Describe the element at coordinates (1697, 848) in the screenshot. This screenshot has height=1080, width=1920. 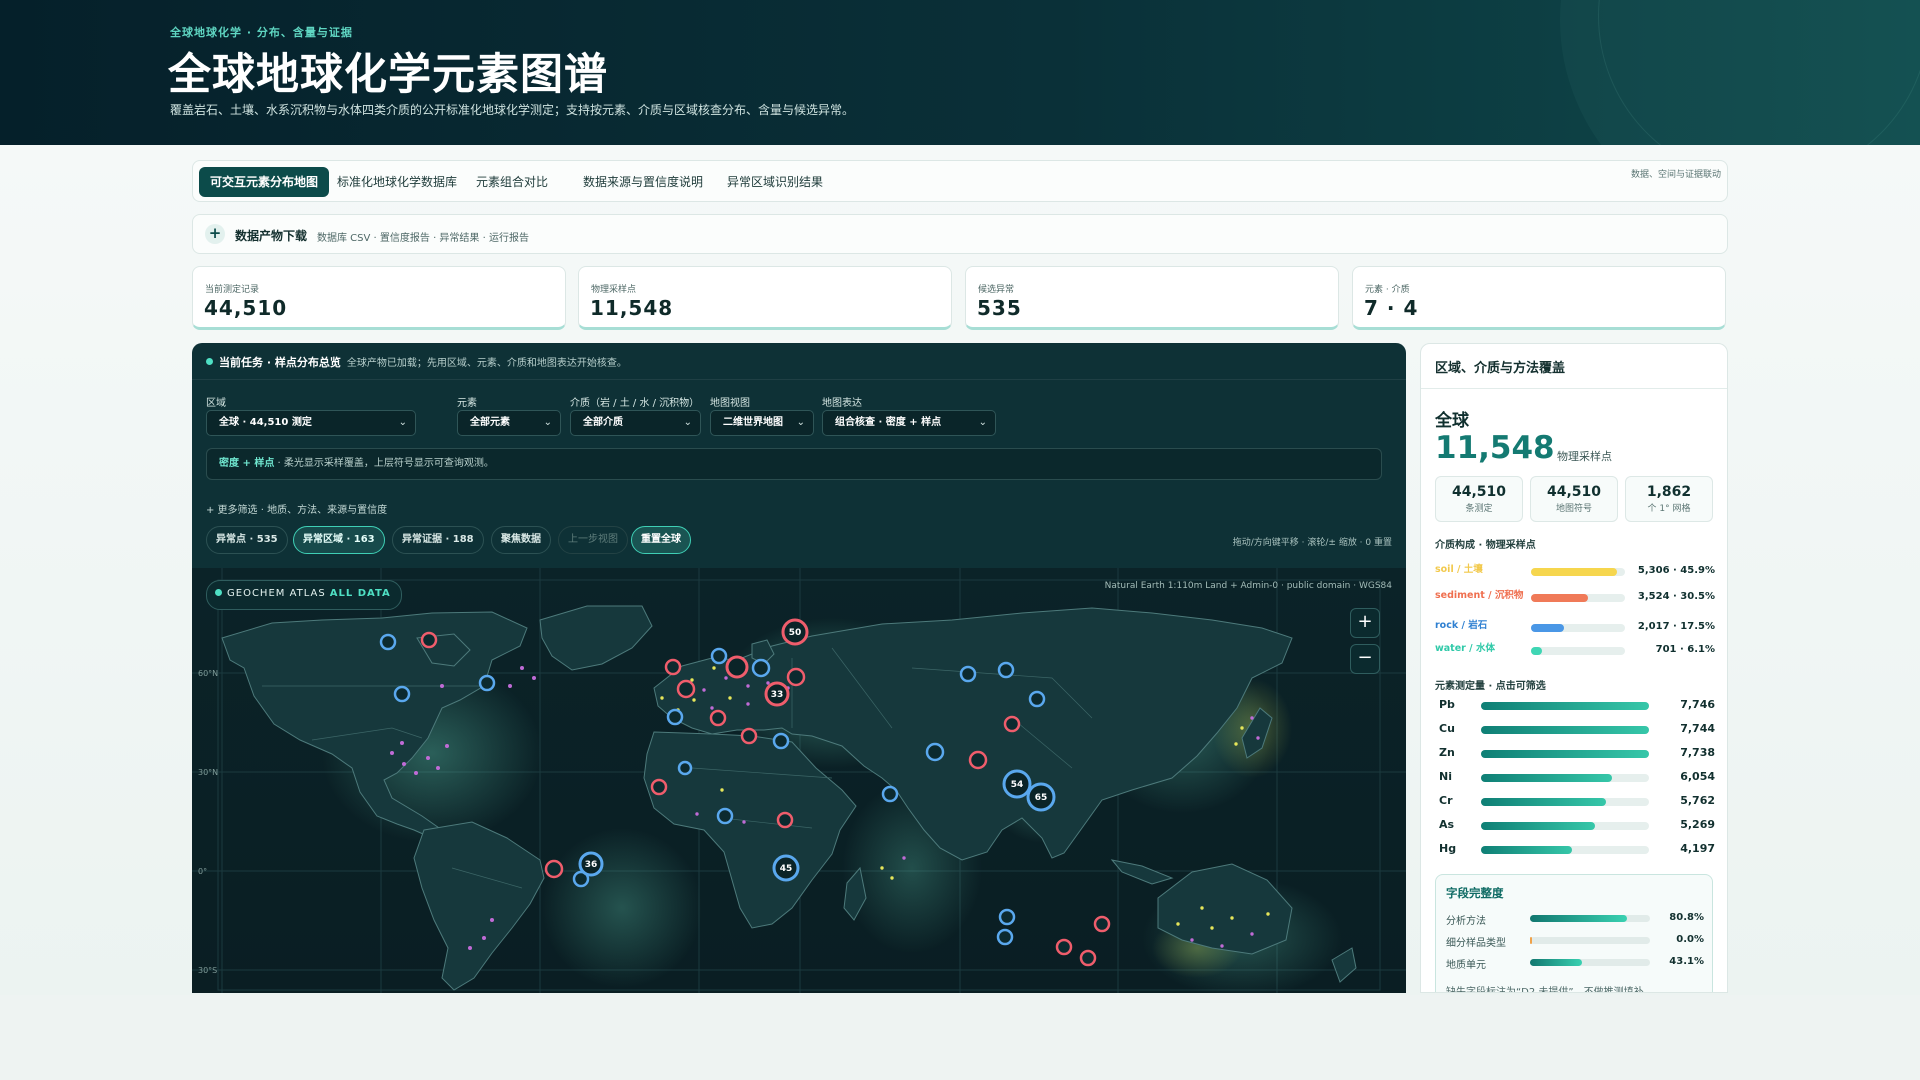
I see `element-count: 4,197` at that location.